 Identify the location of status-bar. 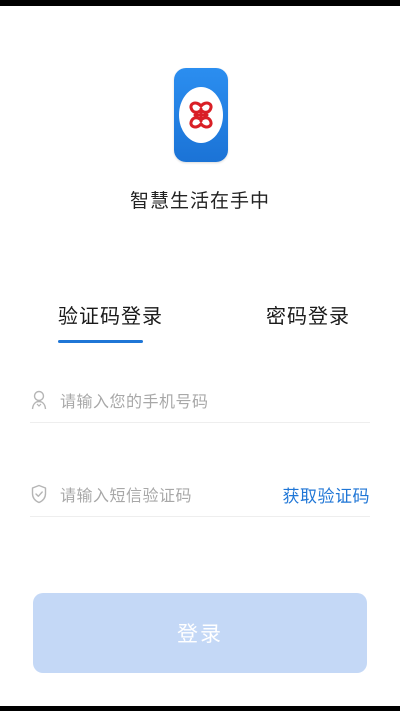
(200, 3).